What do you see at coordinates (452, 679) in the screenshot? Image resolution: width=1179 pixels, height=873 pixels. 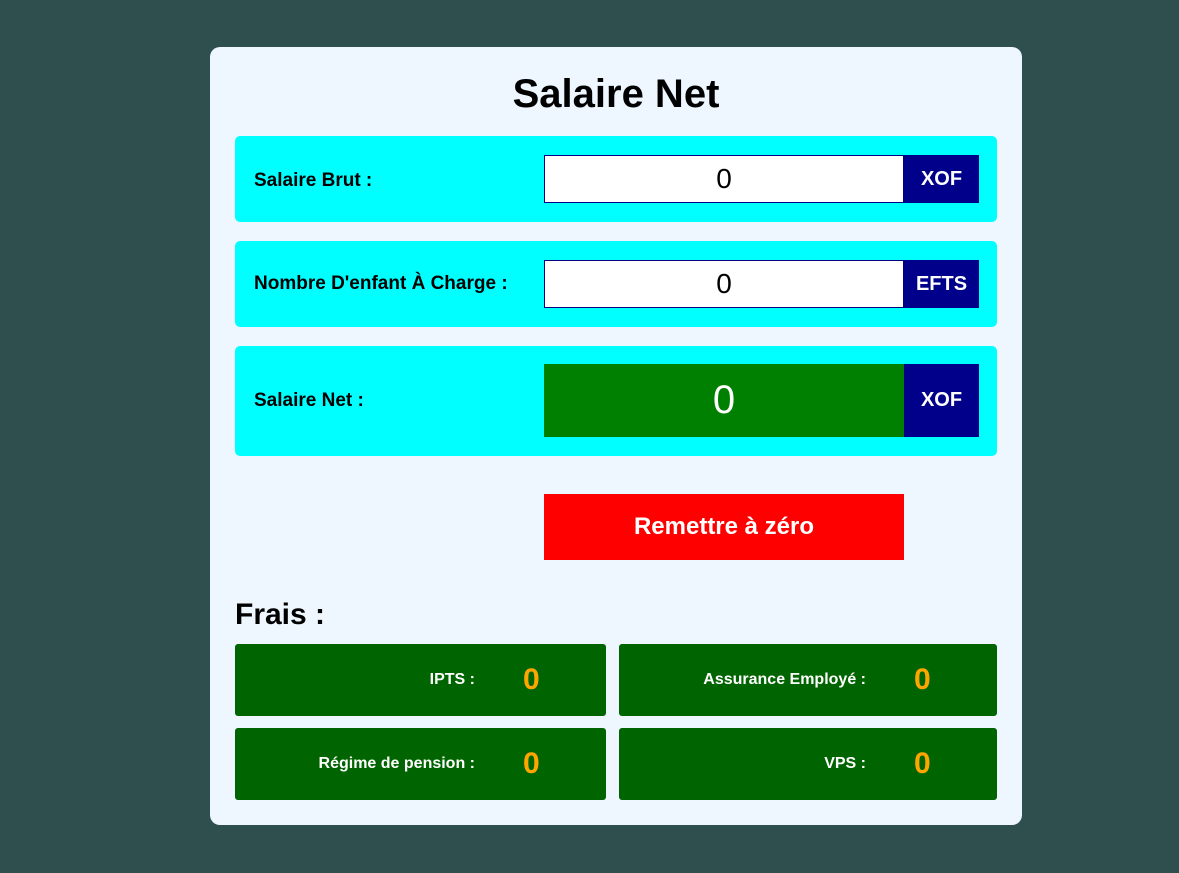 I see `fee-ipts-label: IPTS :` at bounding box center [452, 679].